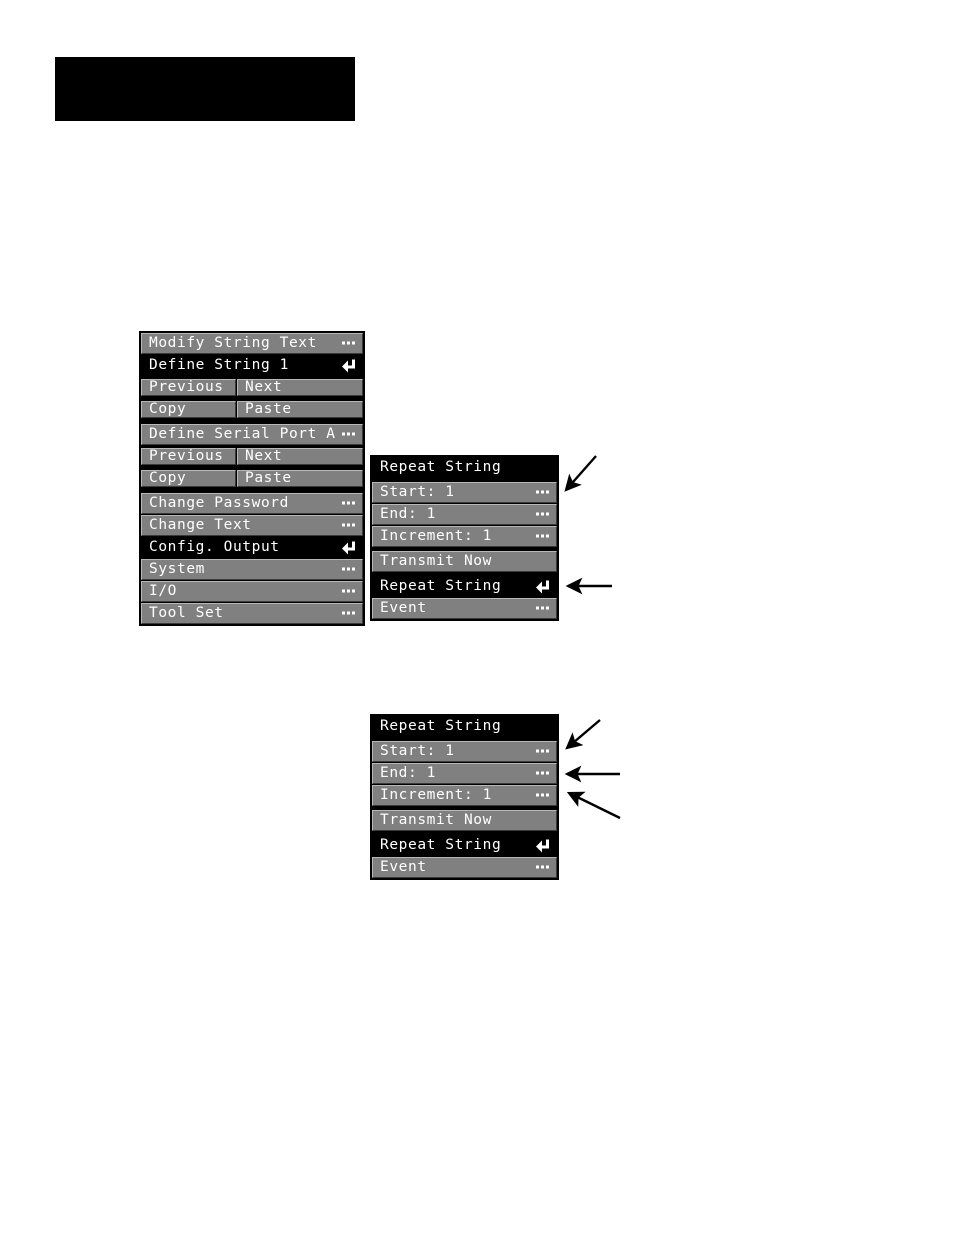  Describe the element at coordinates (242, 434) in the screenshot. I see `menu-label: Define Serial Port A` at that location.